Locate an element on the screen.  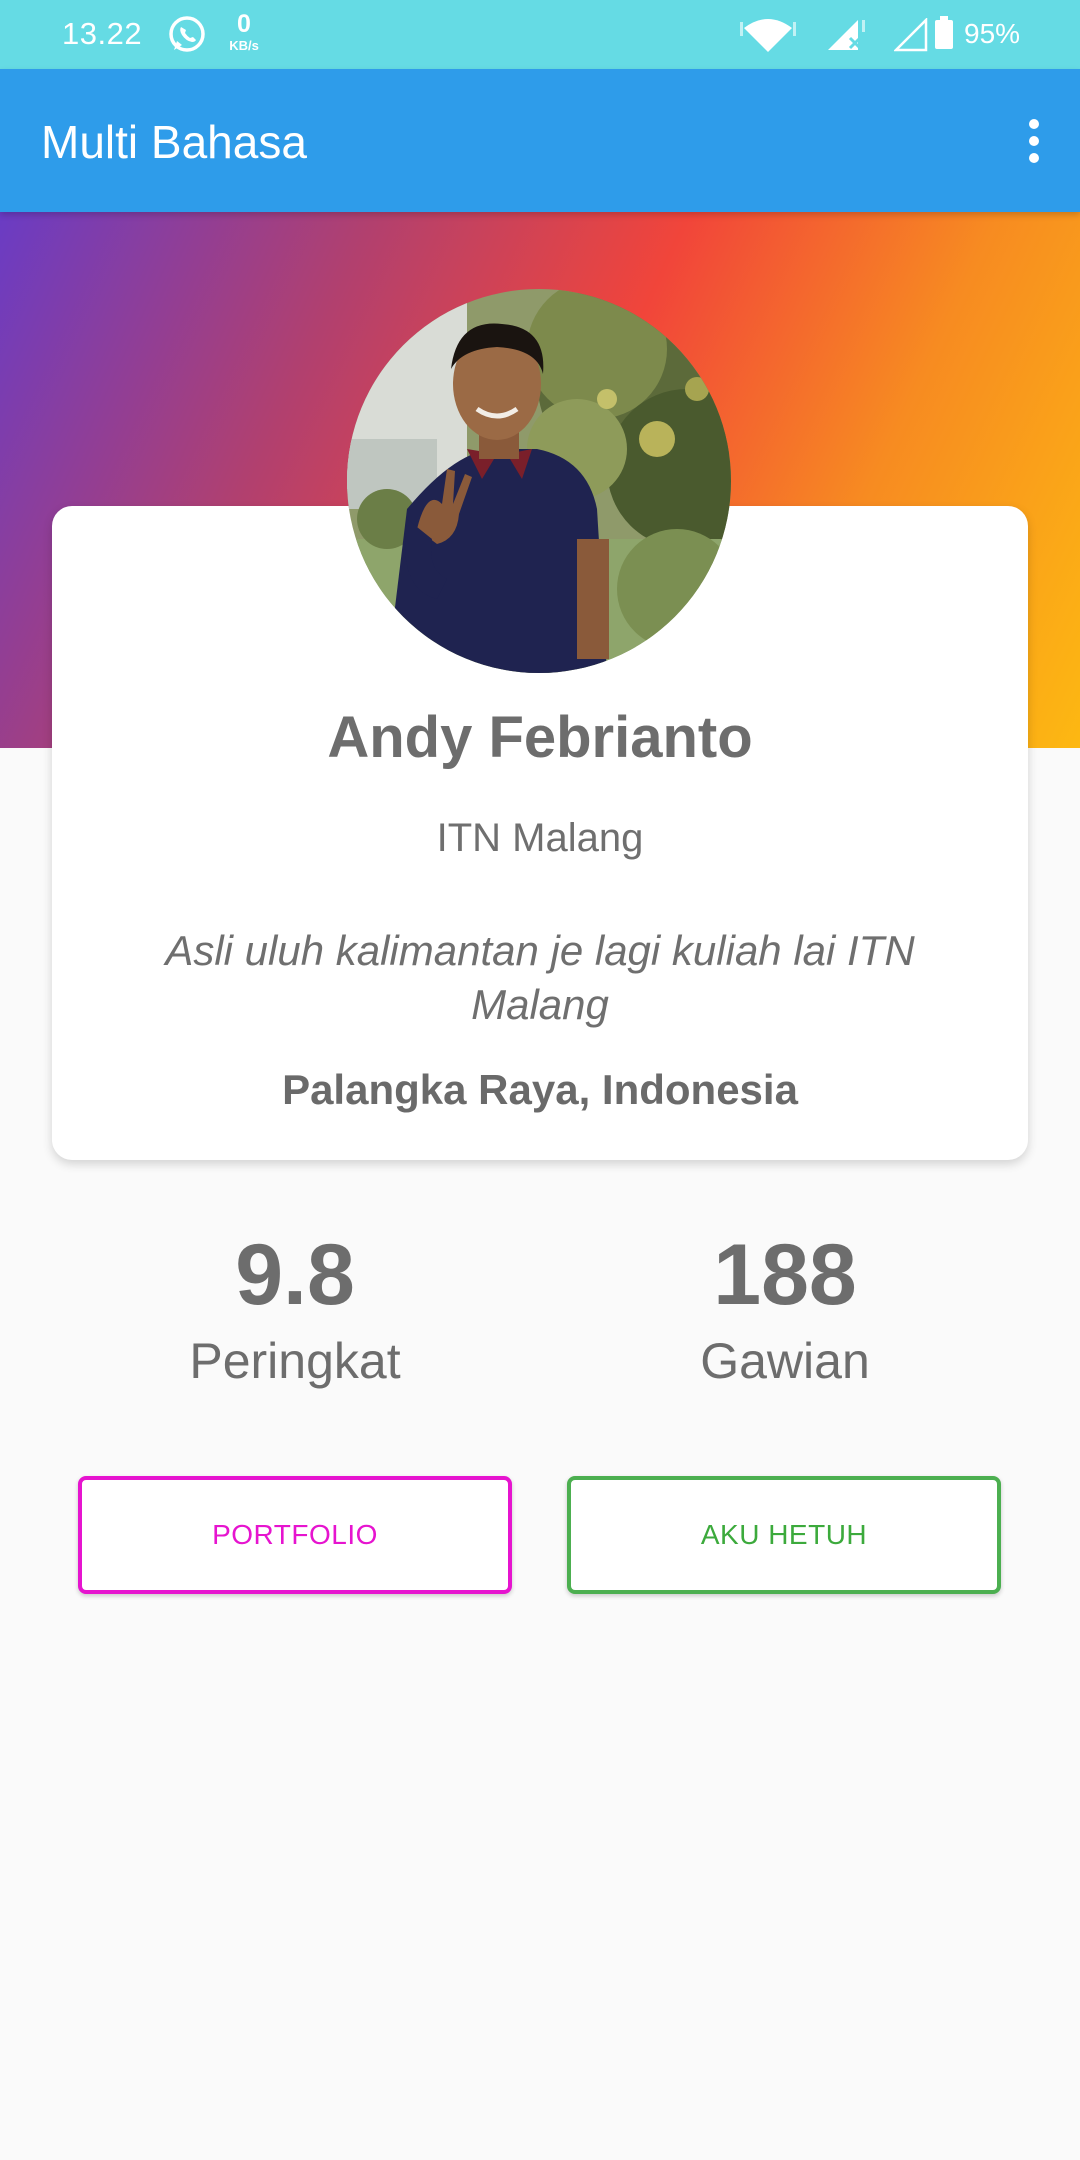
net-speed-unit: KB/s is located at coordinates (244, 45).